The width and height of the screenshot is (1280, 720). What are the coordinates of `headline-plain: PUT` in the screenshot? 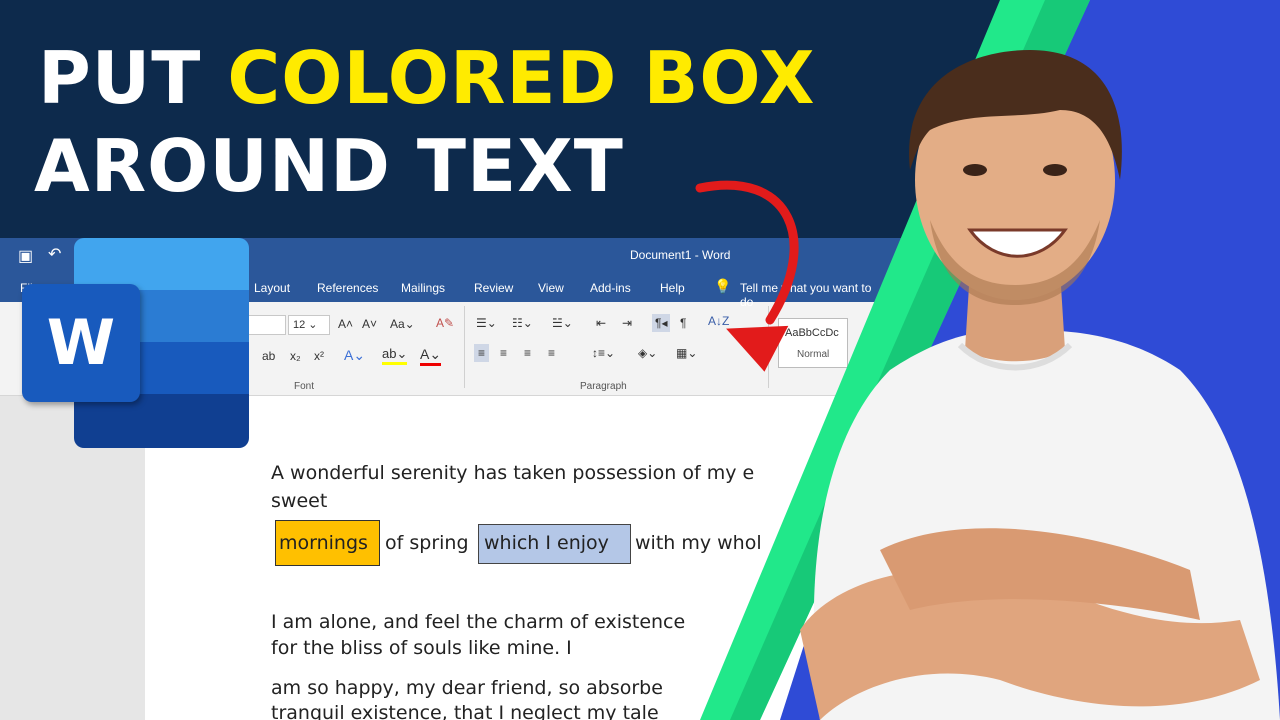 It's located at (133, 78).